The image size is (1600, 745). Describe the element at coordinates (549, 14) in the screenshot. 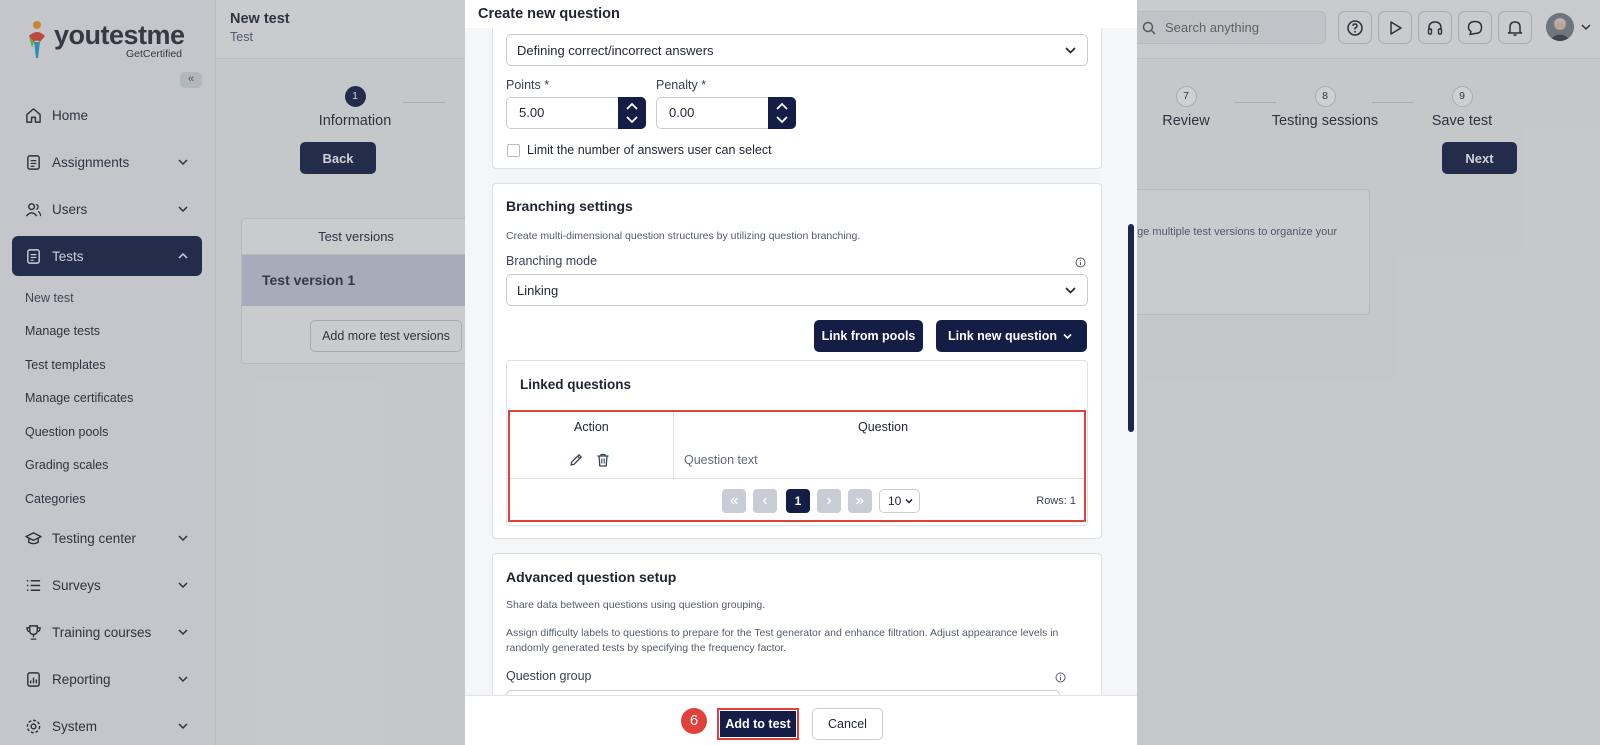

I see `modal-title: Create new question` at that location.